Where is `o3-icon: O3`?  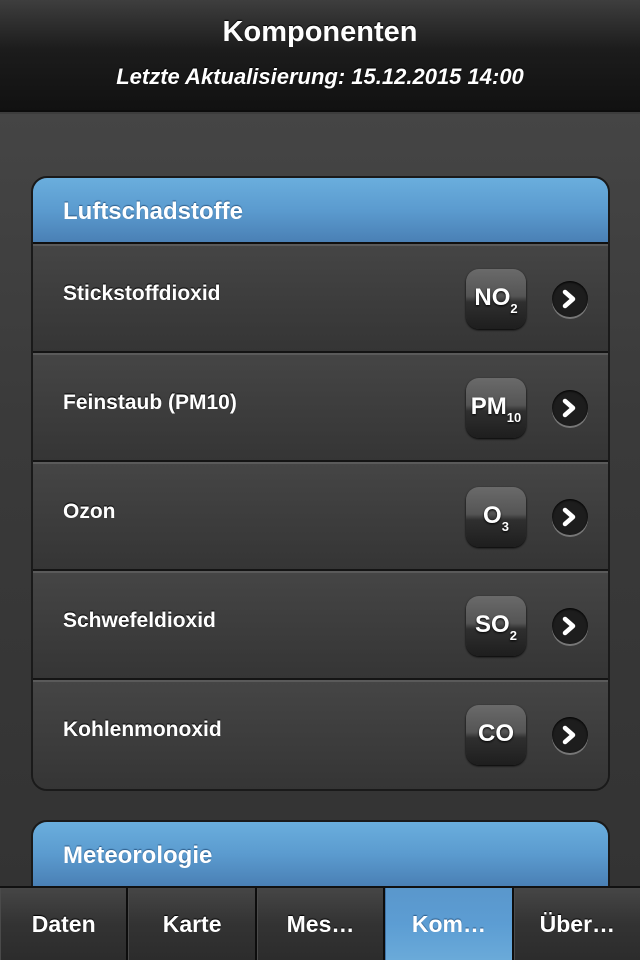 o3-icon: O3 is located at coordinates (496, 517).